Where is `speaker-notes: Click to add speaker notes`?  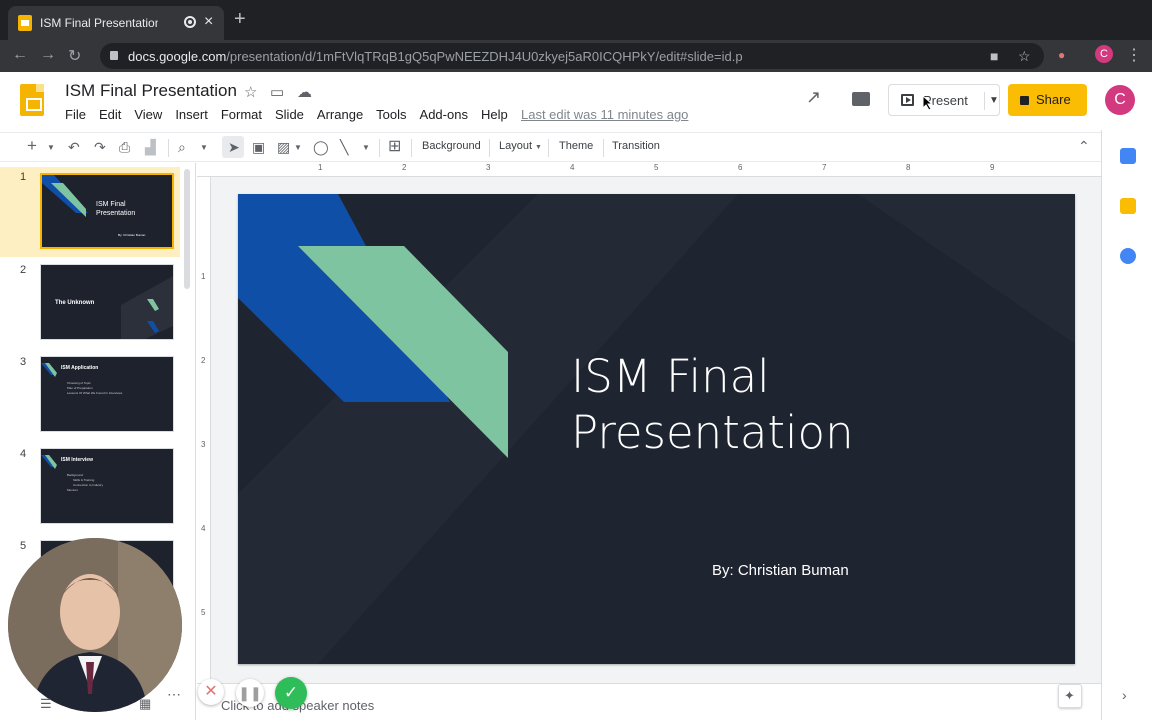
speaker-notes: Click to add speaker notes is located at coordinates (649, 701).